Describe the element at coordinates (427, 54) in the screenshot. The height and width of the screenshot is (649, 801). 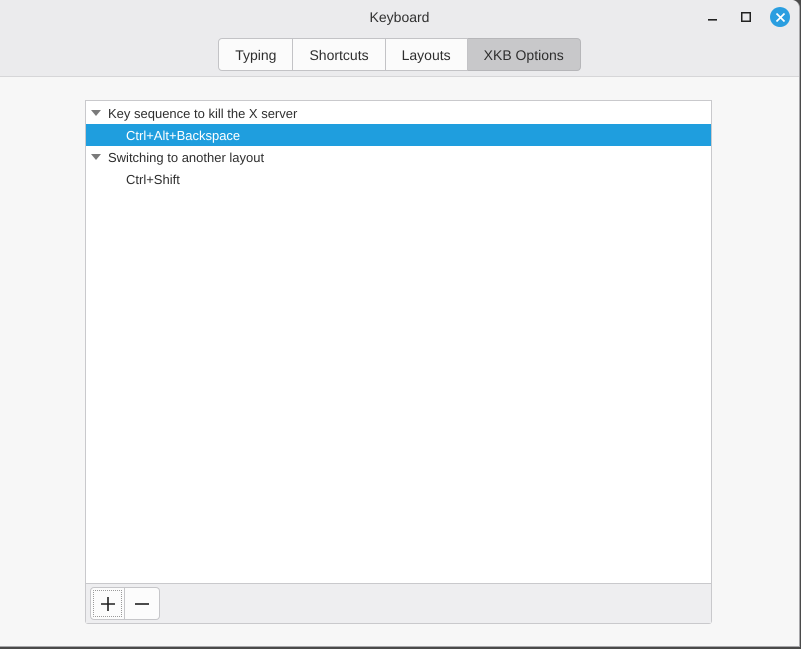
I see `tab: Layouts` at that location.